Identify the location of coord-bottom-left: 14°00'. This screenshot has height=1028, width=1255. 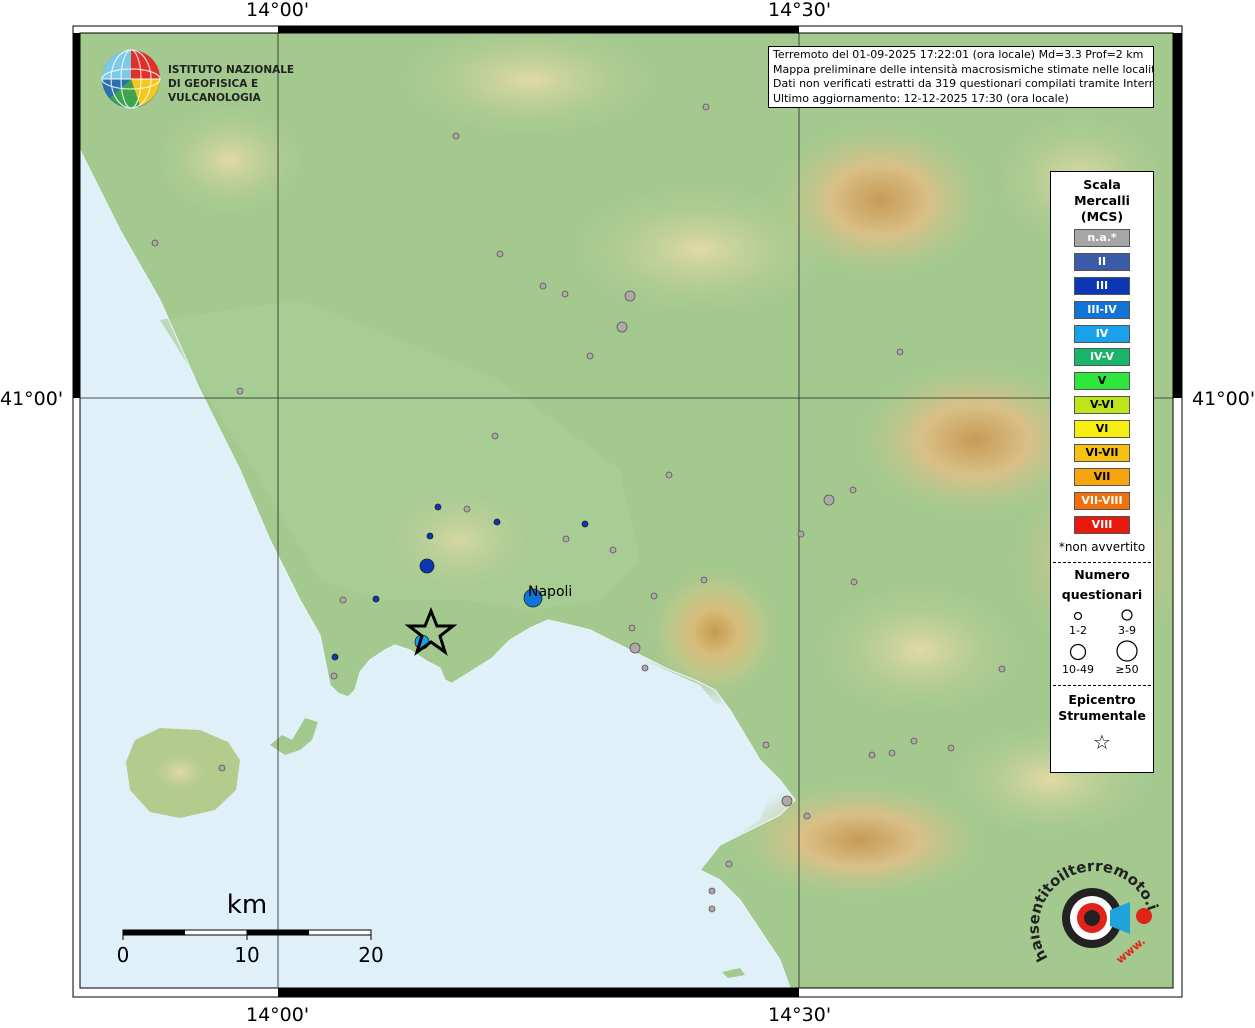
(278, 1015).